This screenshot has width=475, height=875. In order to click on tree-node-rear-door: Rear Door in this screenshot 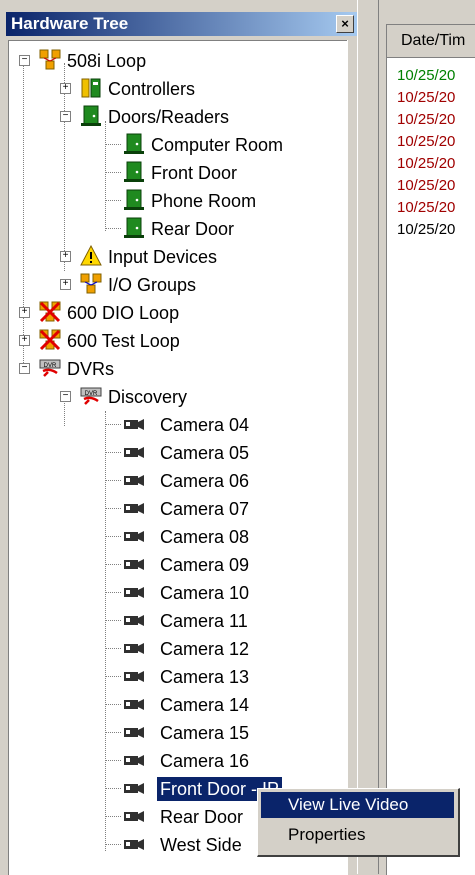, I will do `click(174, 229)`.